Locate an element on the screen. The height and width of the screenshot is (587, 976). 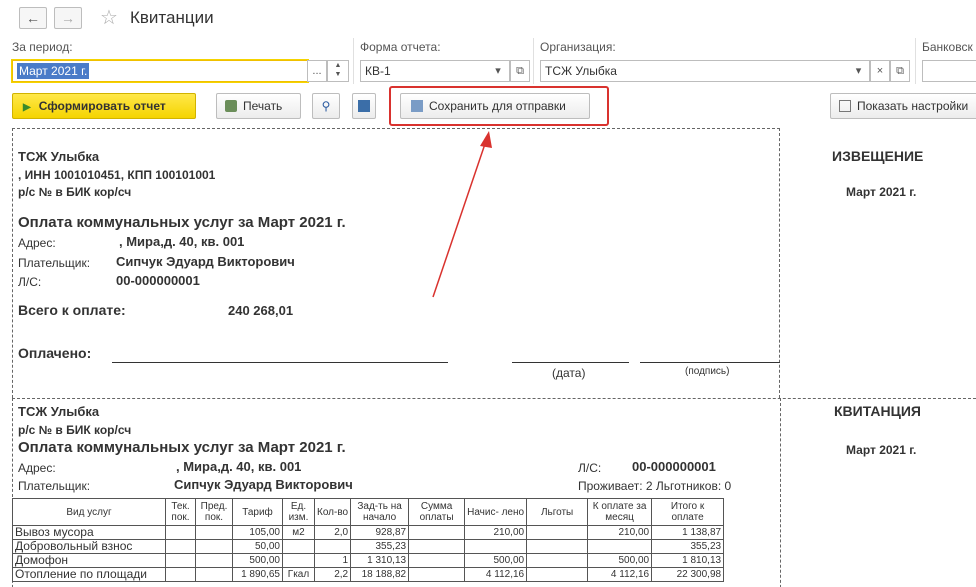
arrow-left-icon: ← is located at coordinates (33, 18).